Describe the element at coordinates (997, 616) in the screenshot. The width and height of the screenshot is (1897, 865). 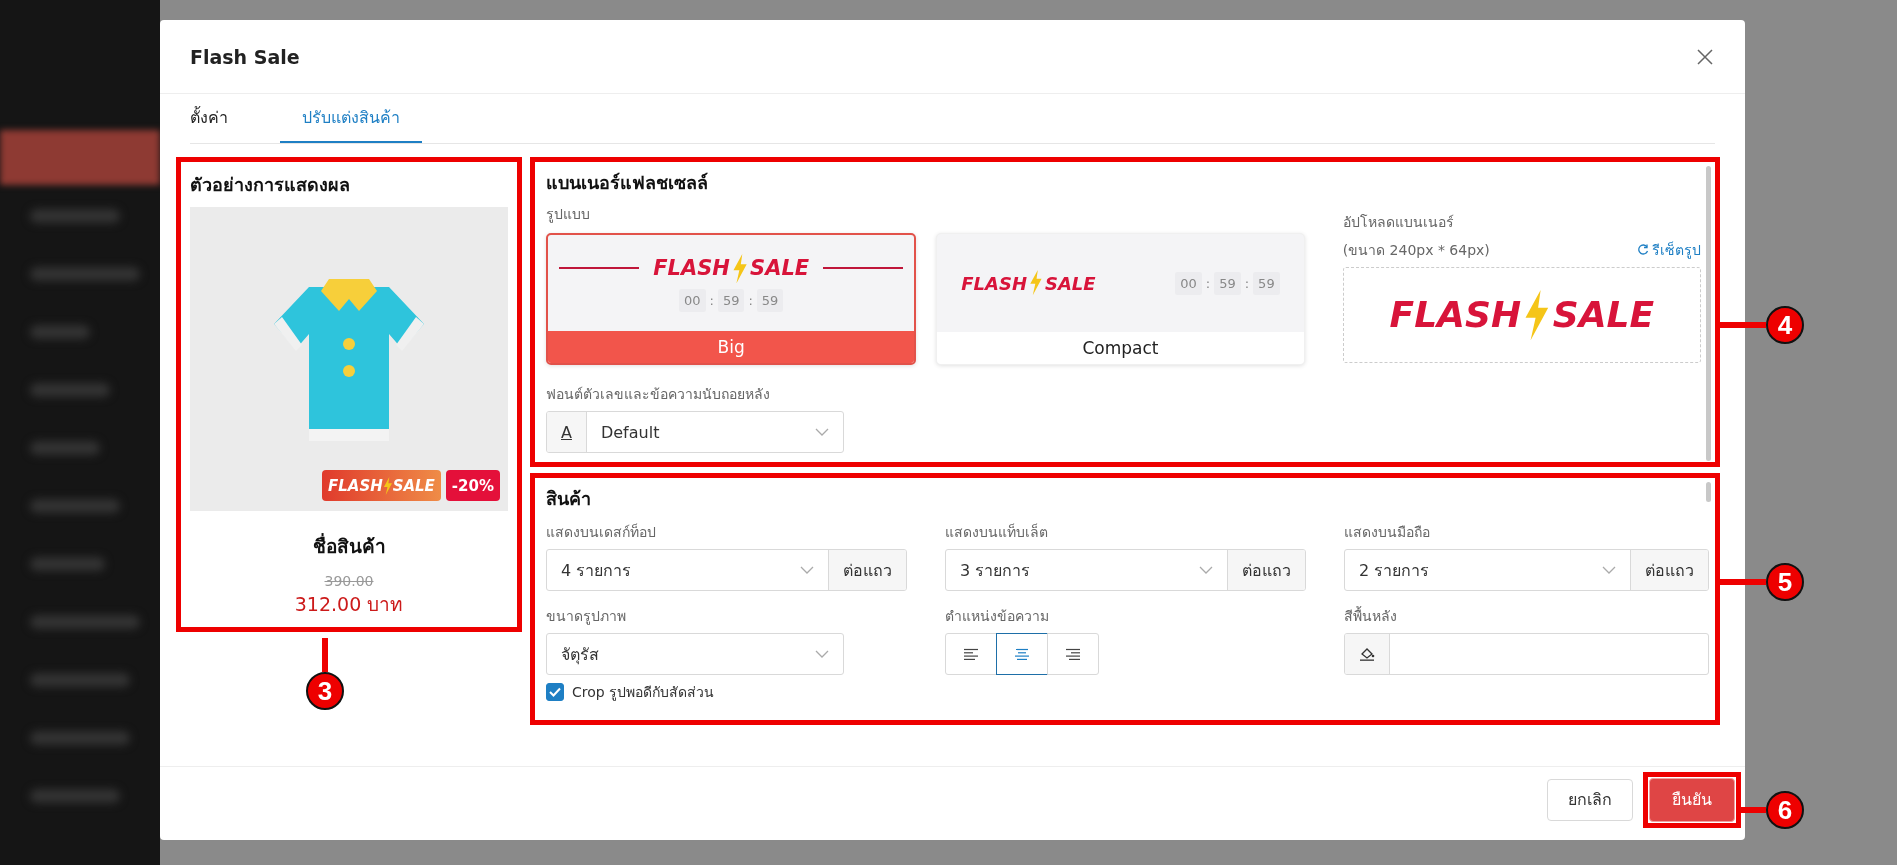
I see `field-label: ตำแหน่งข้อความ` at that location.